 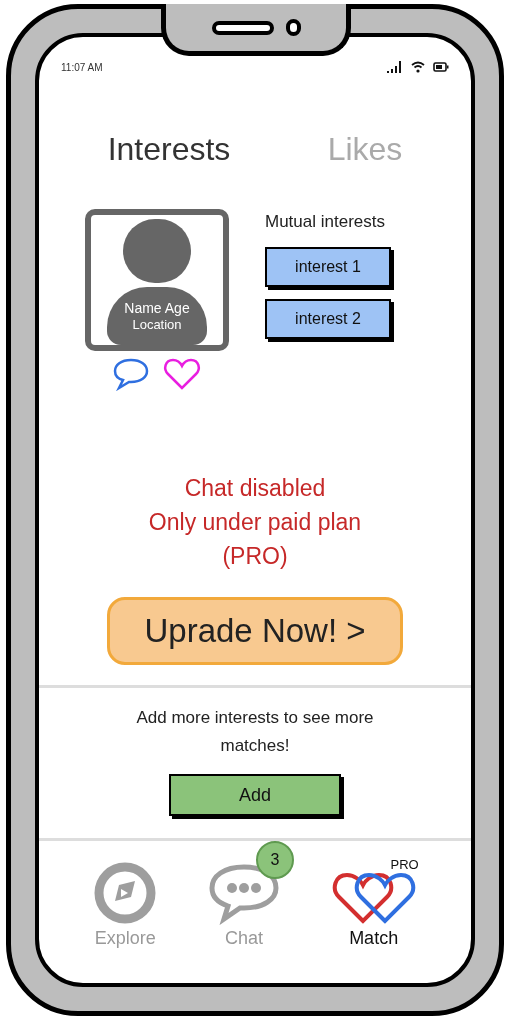 What do you see at coordinates (125, 893) in the screenshot?
I see `compass-icon` at bounding box center [125, 893].